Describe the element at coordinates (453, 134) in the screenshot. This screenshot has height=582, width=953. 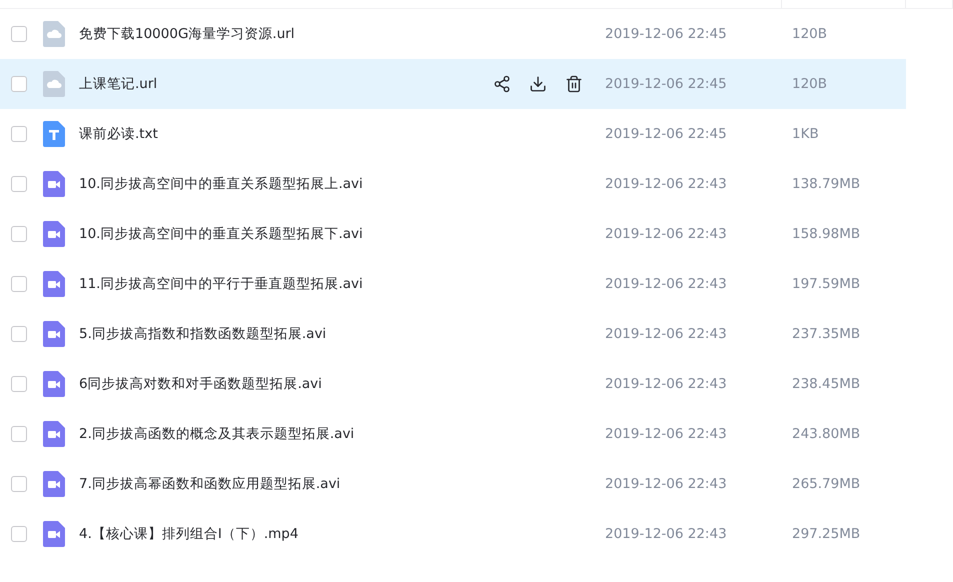
I see `file-row: 课前必读.txt 2019-12-06 22:45 1KB` at that location.